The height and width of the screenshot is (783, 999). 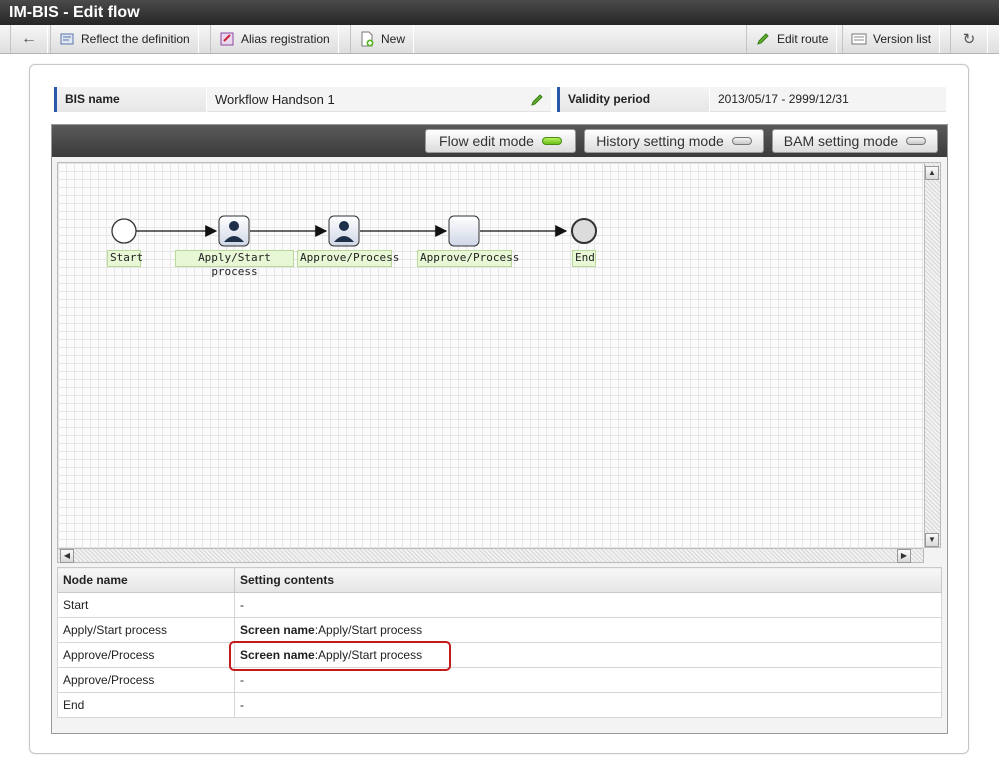 What do you see at coordinates (285, 39) in the screenshot?
I see `alias-registration-label: Alias registration` at bounding box center [285, 39].